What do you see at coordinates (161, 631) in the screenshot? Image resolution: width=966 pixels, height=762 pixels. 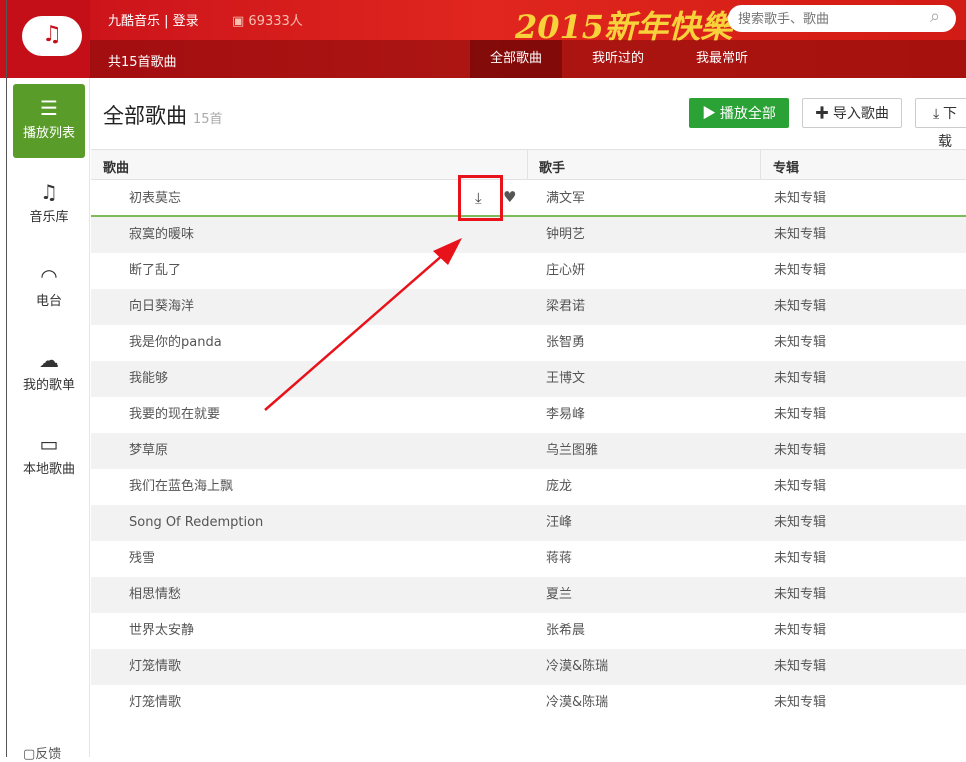 I see `song-name: 世界太安静` at bounding box center [161, 631].